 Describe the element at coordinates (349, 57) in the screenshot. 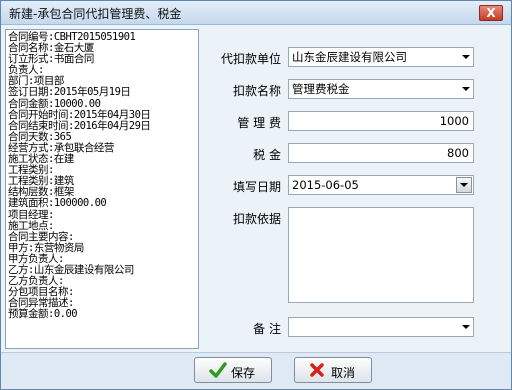

I see `company-value: 山东金辰建设有限公司` at that location.